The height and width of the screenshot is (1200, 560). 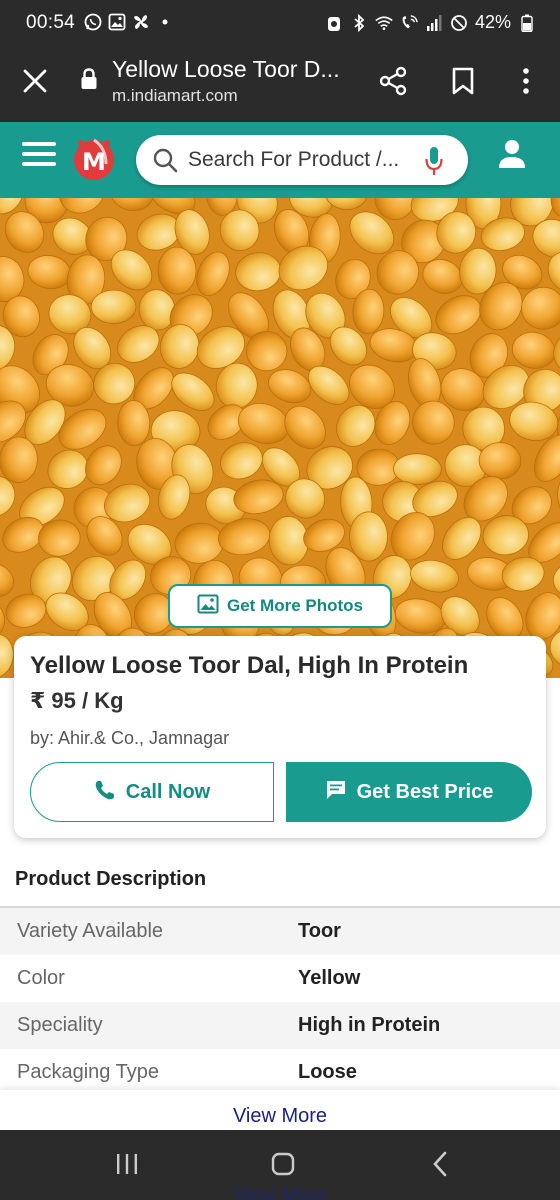 What do you see at coordinates (35, 81) in the screenshot?
I see `close-icon` at bounding box center [35, 81].